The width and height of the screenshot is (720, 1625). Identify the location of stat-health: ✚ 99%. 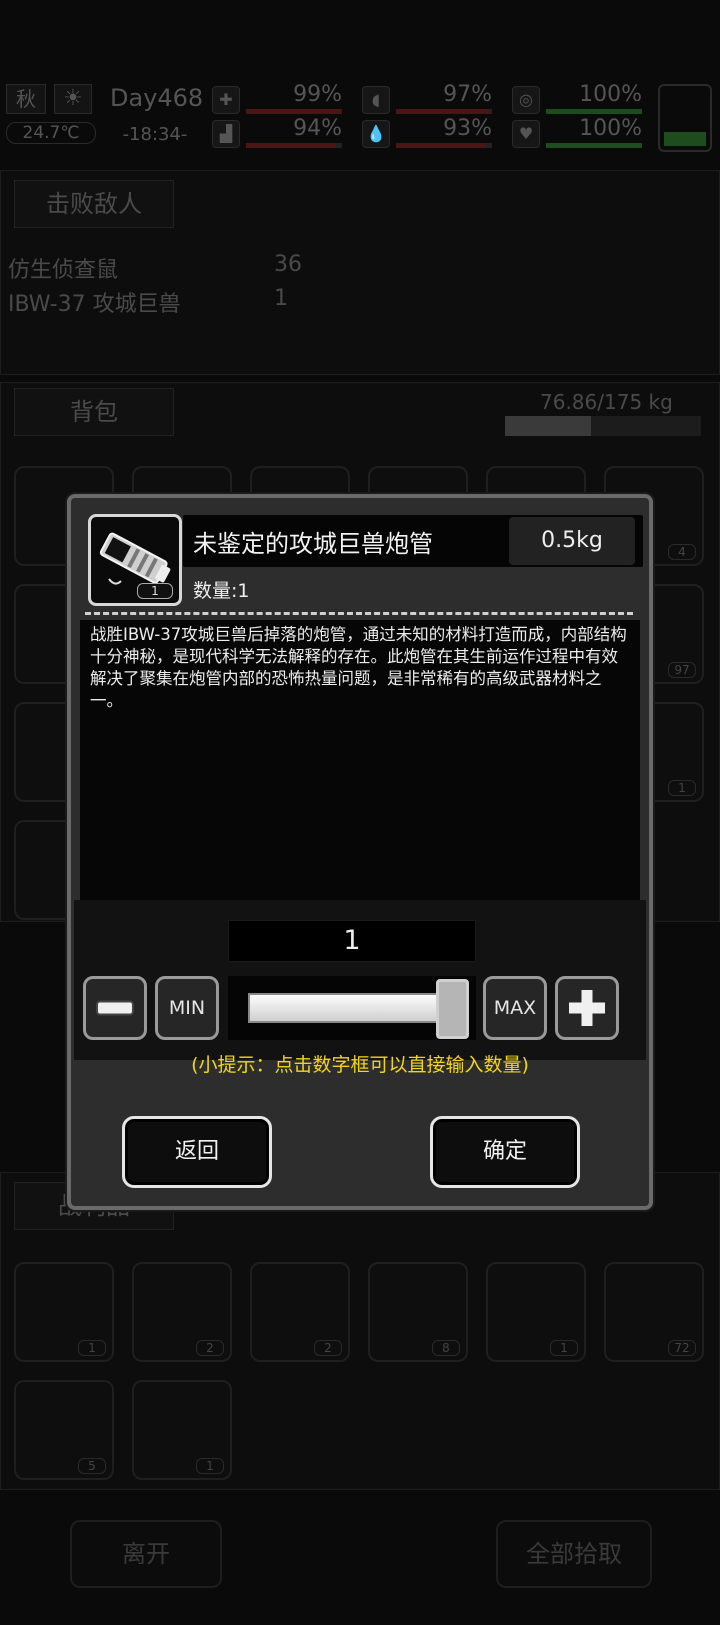
(277, 98).